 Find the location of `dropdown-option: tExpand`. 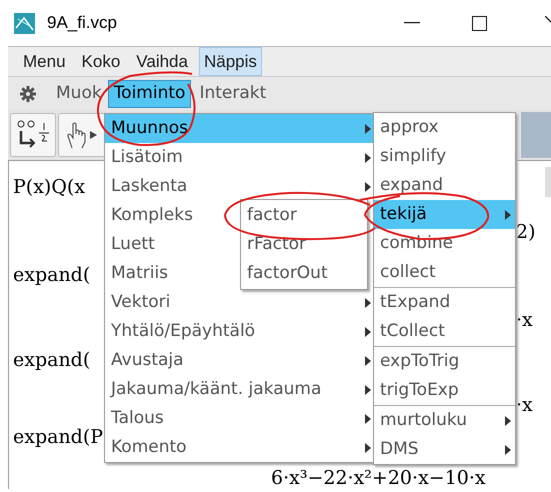

dropdown-option: tExpand is located at coordinates (444, 302).